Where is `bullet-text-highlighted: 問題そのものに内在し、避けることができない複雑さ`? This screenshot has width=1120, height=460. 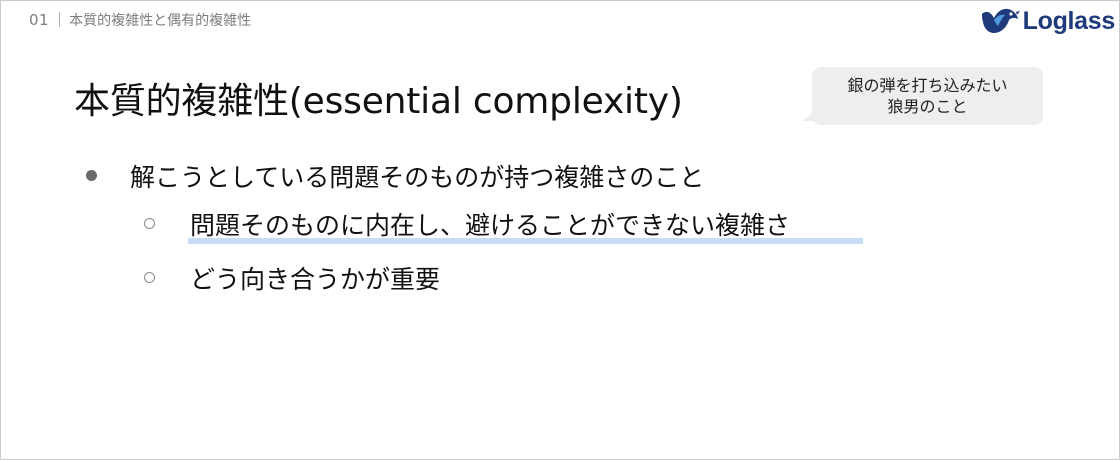
bullet-text-highlighted: 問題そのものに内在し、避けることができない複雑さ is located at coordinates (490, 225).